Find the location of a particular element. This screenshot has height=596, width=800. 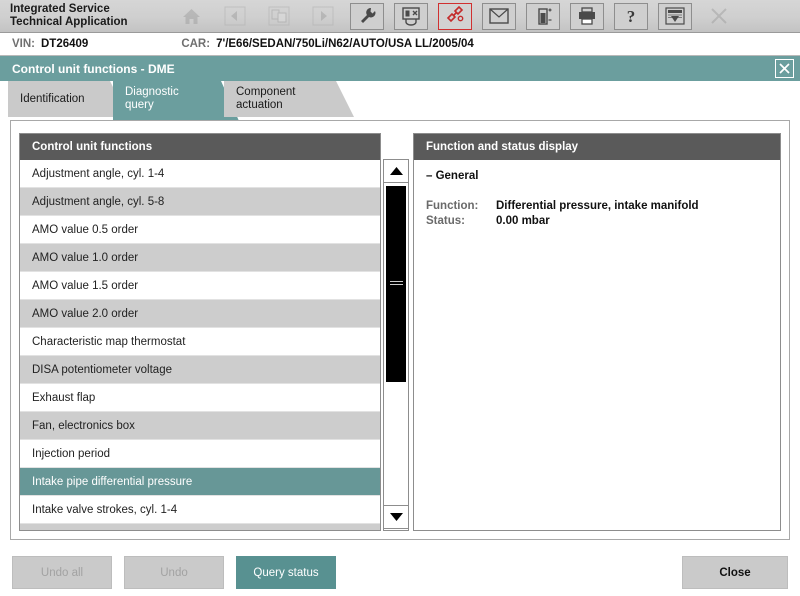

list-item: AMO value 0.5 order is located at coordinates (200, 230).